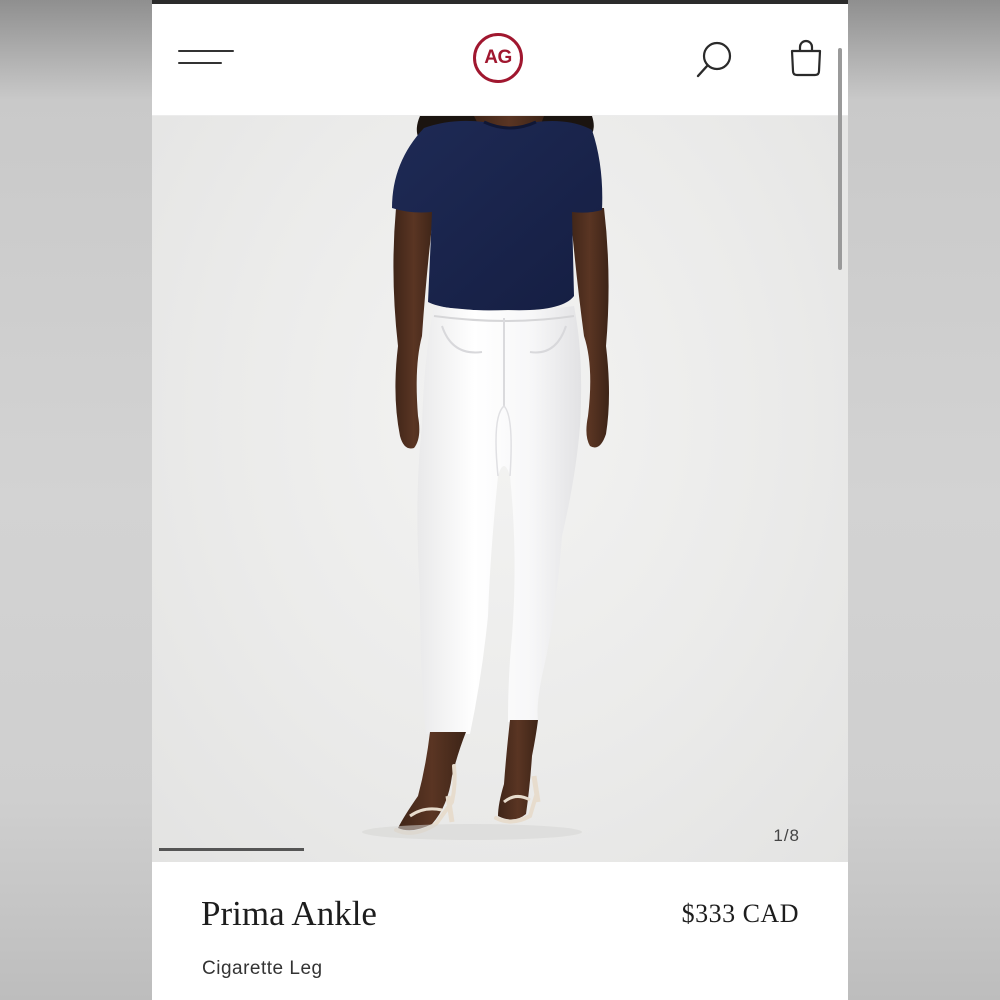 The image size is (1000, 1000). Describe the element at coordinates (740, 913) in the screenshot. I see `product-price: $333 CAD` at that location.